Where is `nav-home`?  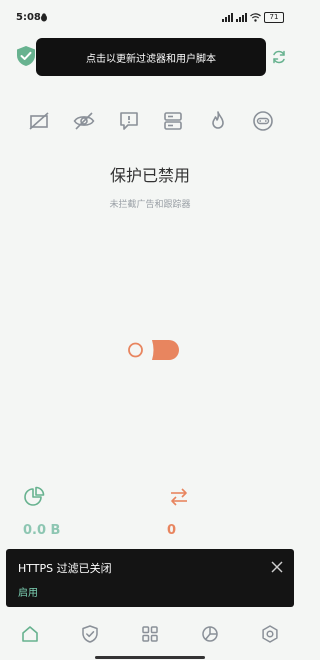 nav-home is located at coordinates (30, 634).